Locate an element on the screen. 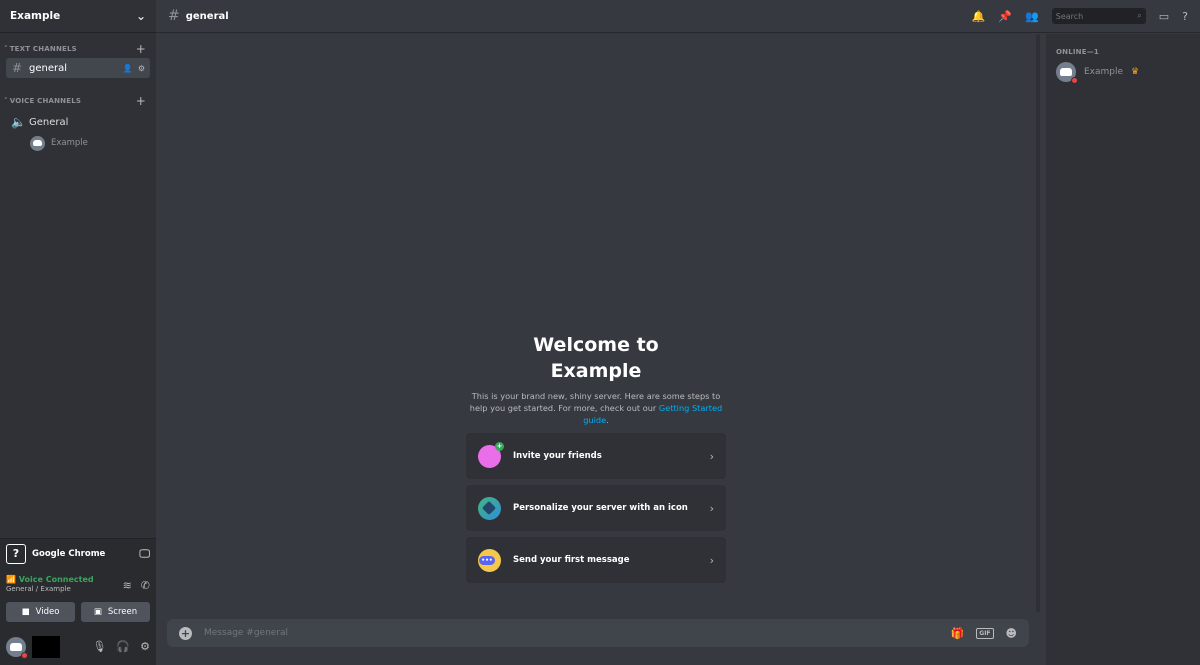  scrollbar is located at coordinates (1038, 323).